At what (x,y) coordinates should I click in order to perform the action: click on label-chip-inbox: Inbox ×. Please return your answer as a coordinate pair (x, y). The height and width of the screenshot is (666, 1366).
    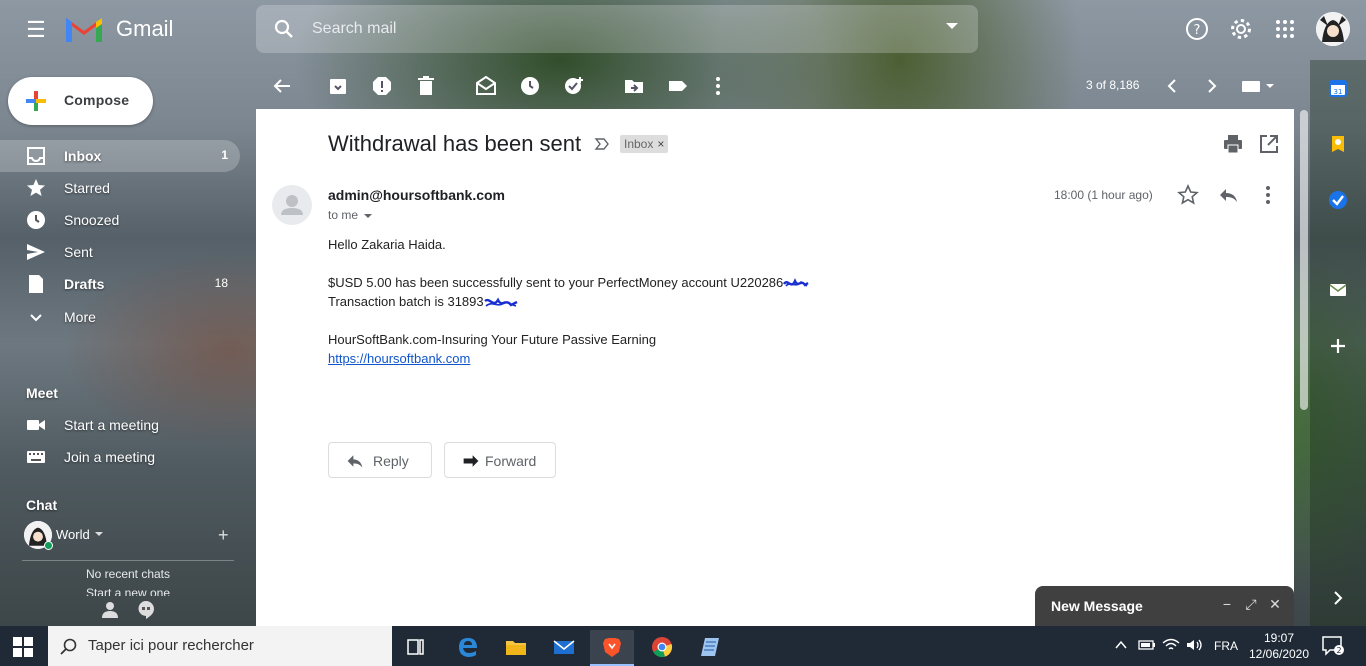
    Looking at the image, I should click on (644, 144).